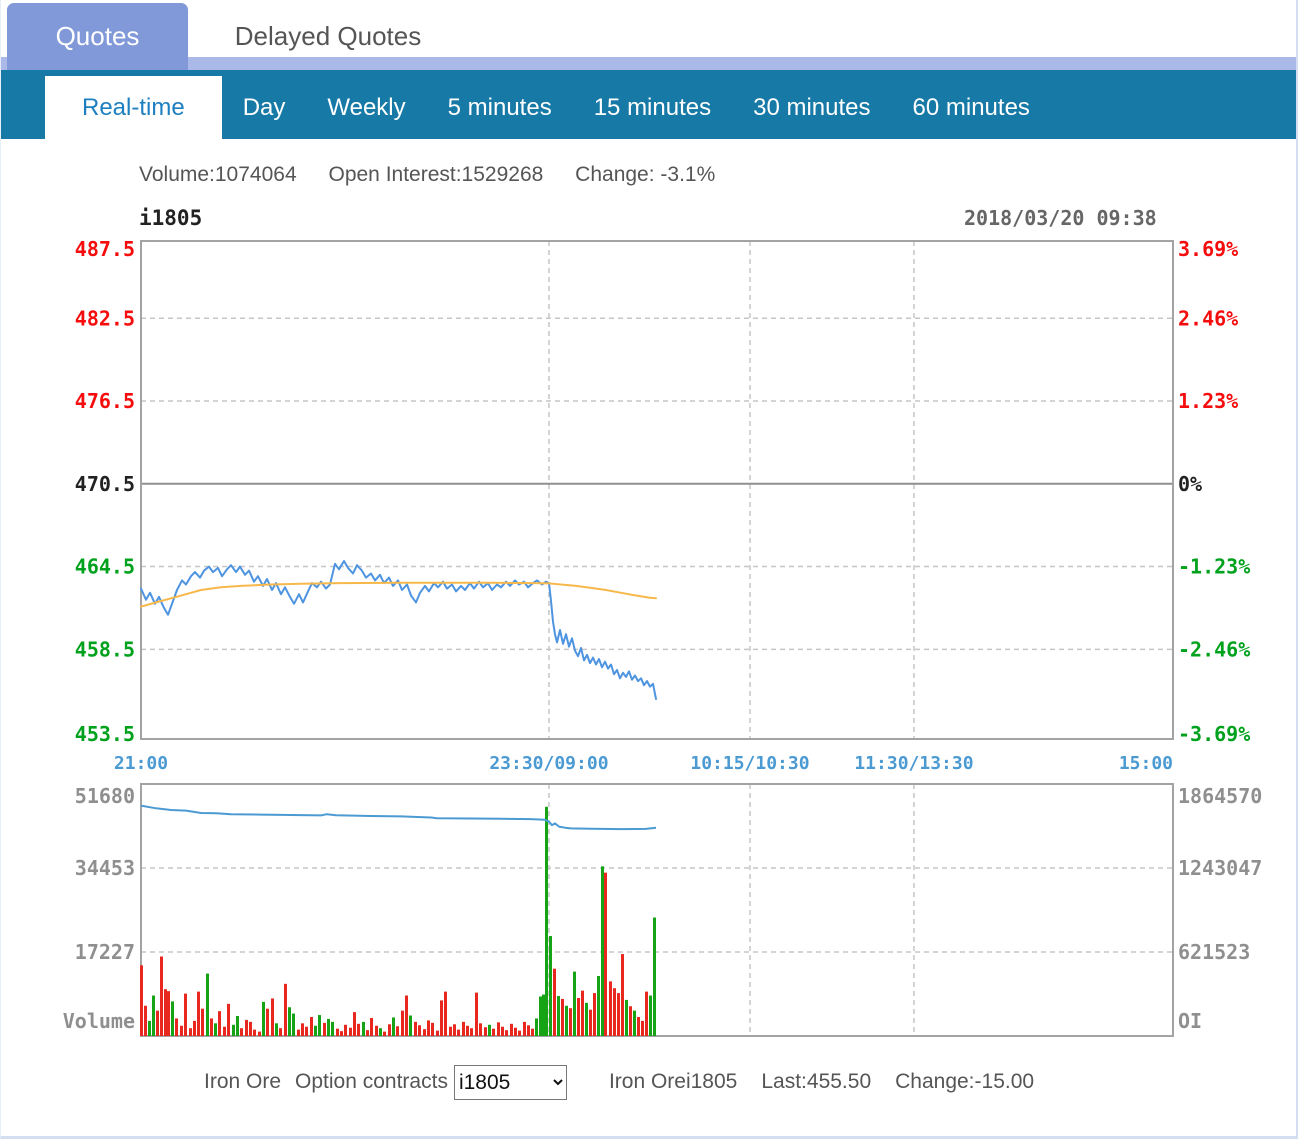 The image size is (1298, 1139). I want to click on percent-axis-tick: 3.69%, so click(1208, 250).